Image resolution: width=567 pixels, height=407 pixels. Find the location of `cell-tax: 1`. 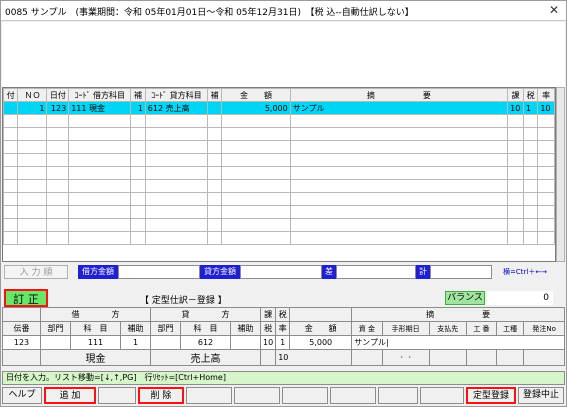

cell-tax: 1 is located at coordinates (530, 108).